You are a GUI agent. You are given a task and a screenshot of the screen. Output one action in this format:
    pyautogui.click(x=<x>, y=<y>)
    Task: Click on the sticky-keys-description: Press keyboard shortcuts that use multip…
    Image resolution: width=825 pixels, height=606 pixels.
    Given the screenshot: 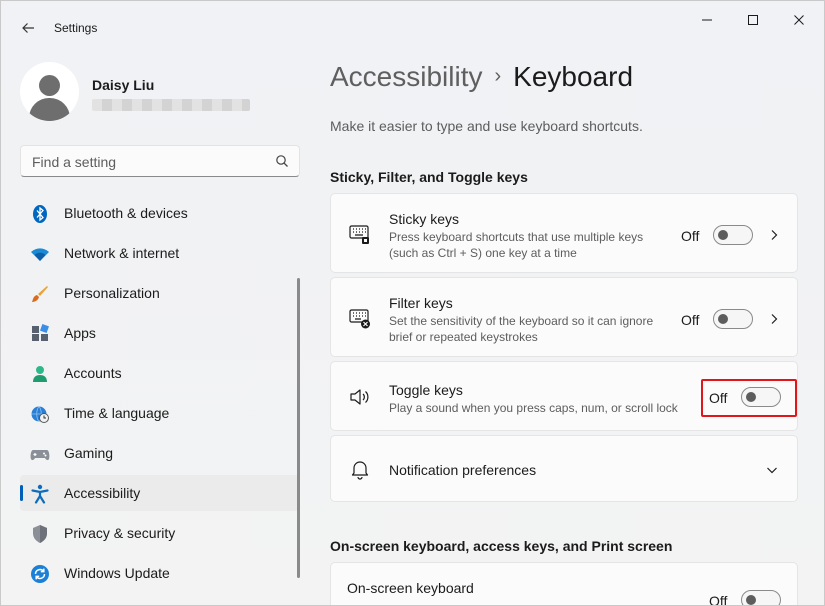 What is the action you would take?
    pyautogui.click(x=516, y=245)
    